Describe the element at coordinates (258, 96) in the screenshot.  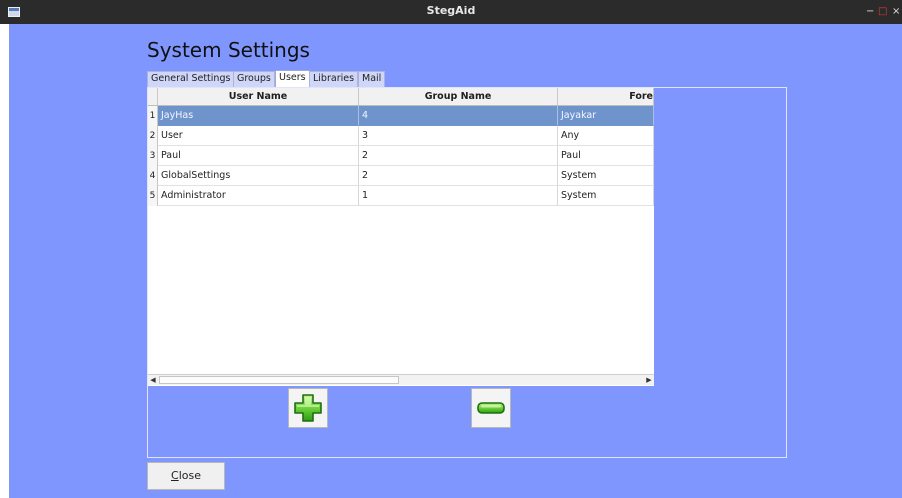
I see `column-header-user-name: User Name` at that location.